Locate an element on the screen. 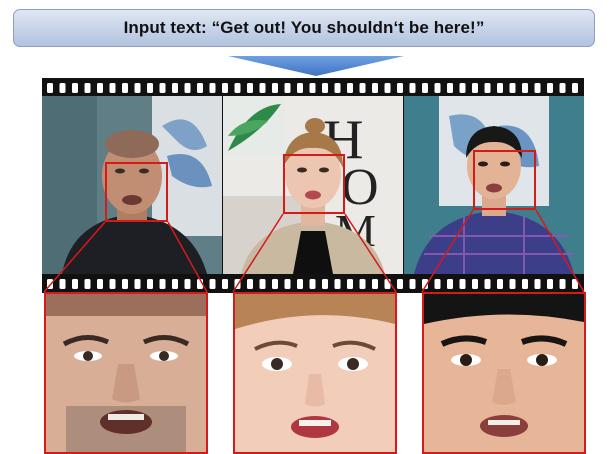 The width and height of the screenshot is (611, 454). film-perforations-top is located at coordinates (312, 88).